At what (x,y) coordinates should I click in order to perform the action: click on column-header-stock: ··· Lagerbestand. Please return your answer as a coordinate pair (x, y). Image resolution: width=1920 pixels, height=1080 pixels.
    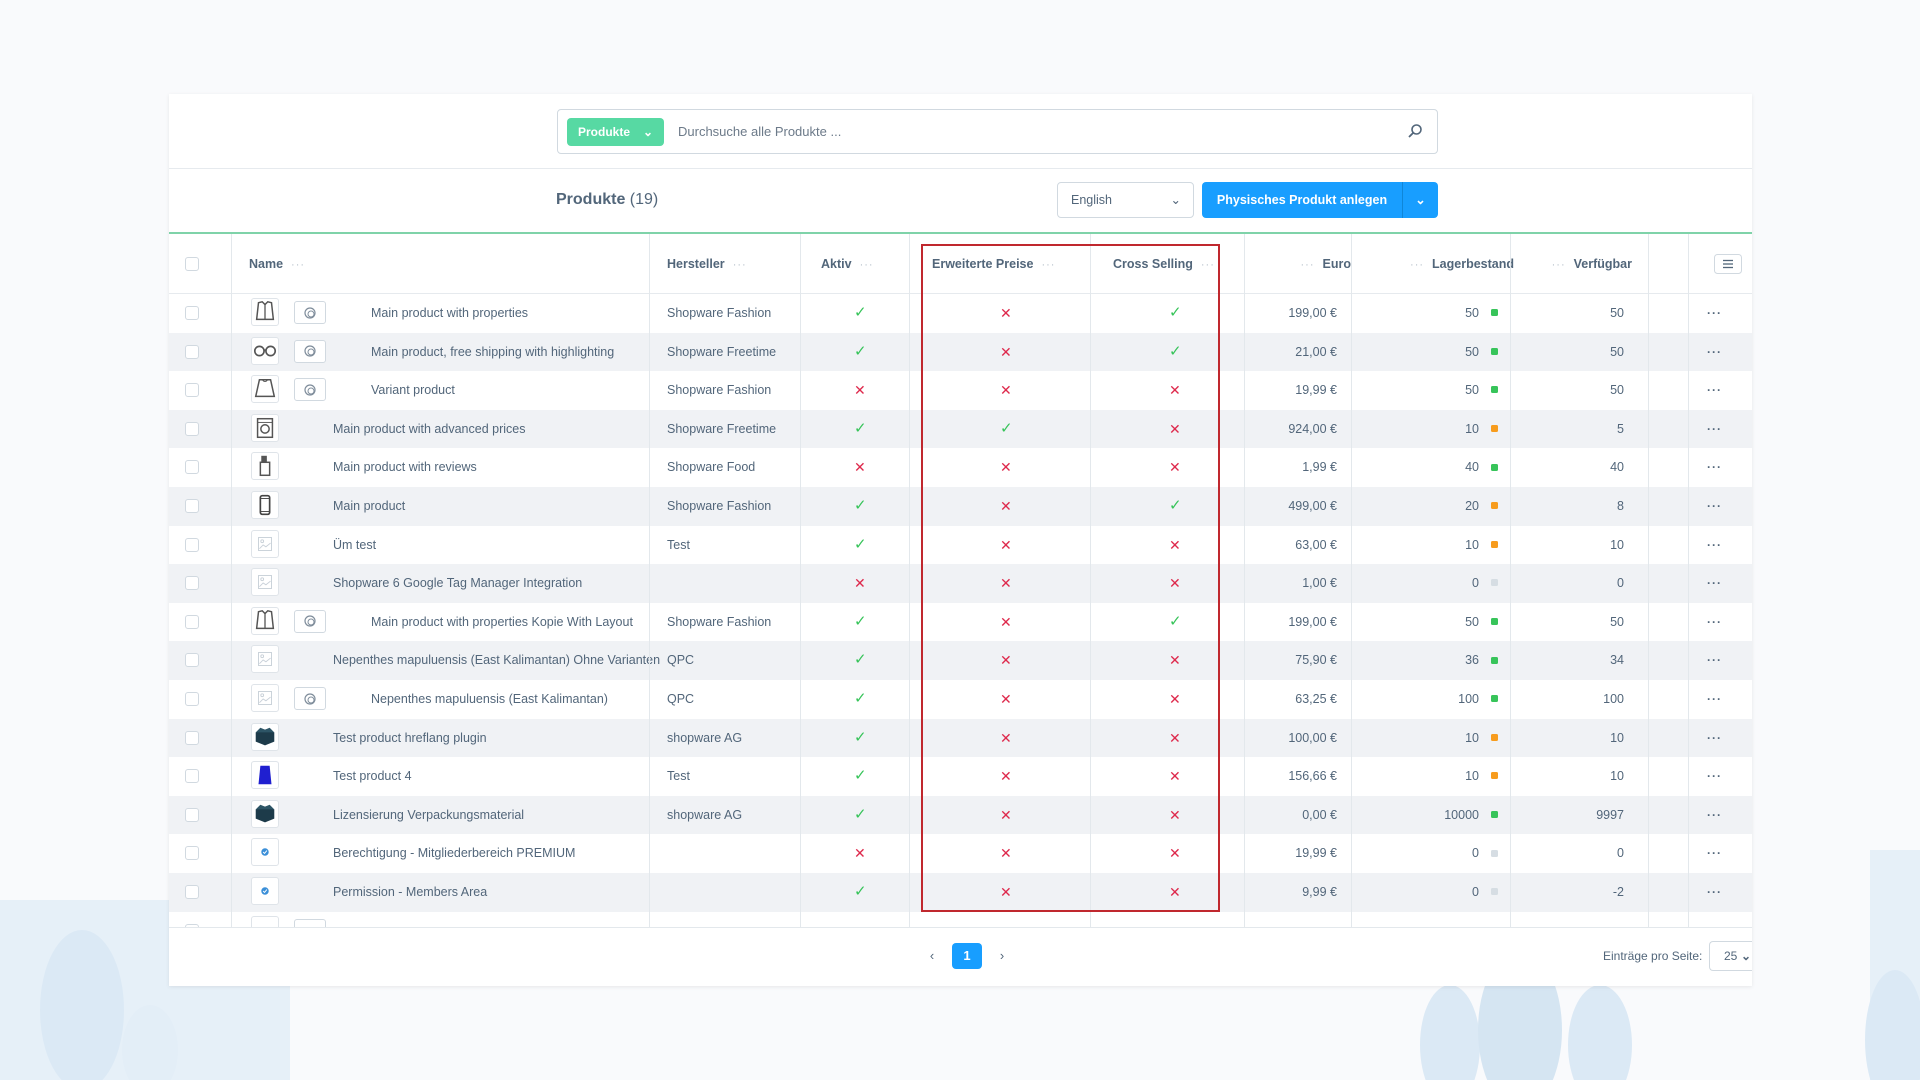
    Looking at the image, I should click on (1458, 264).